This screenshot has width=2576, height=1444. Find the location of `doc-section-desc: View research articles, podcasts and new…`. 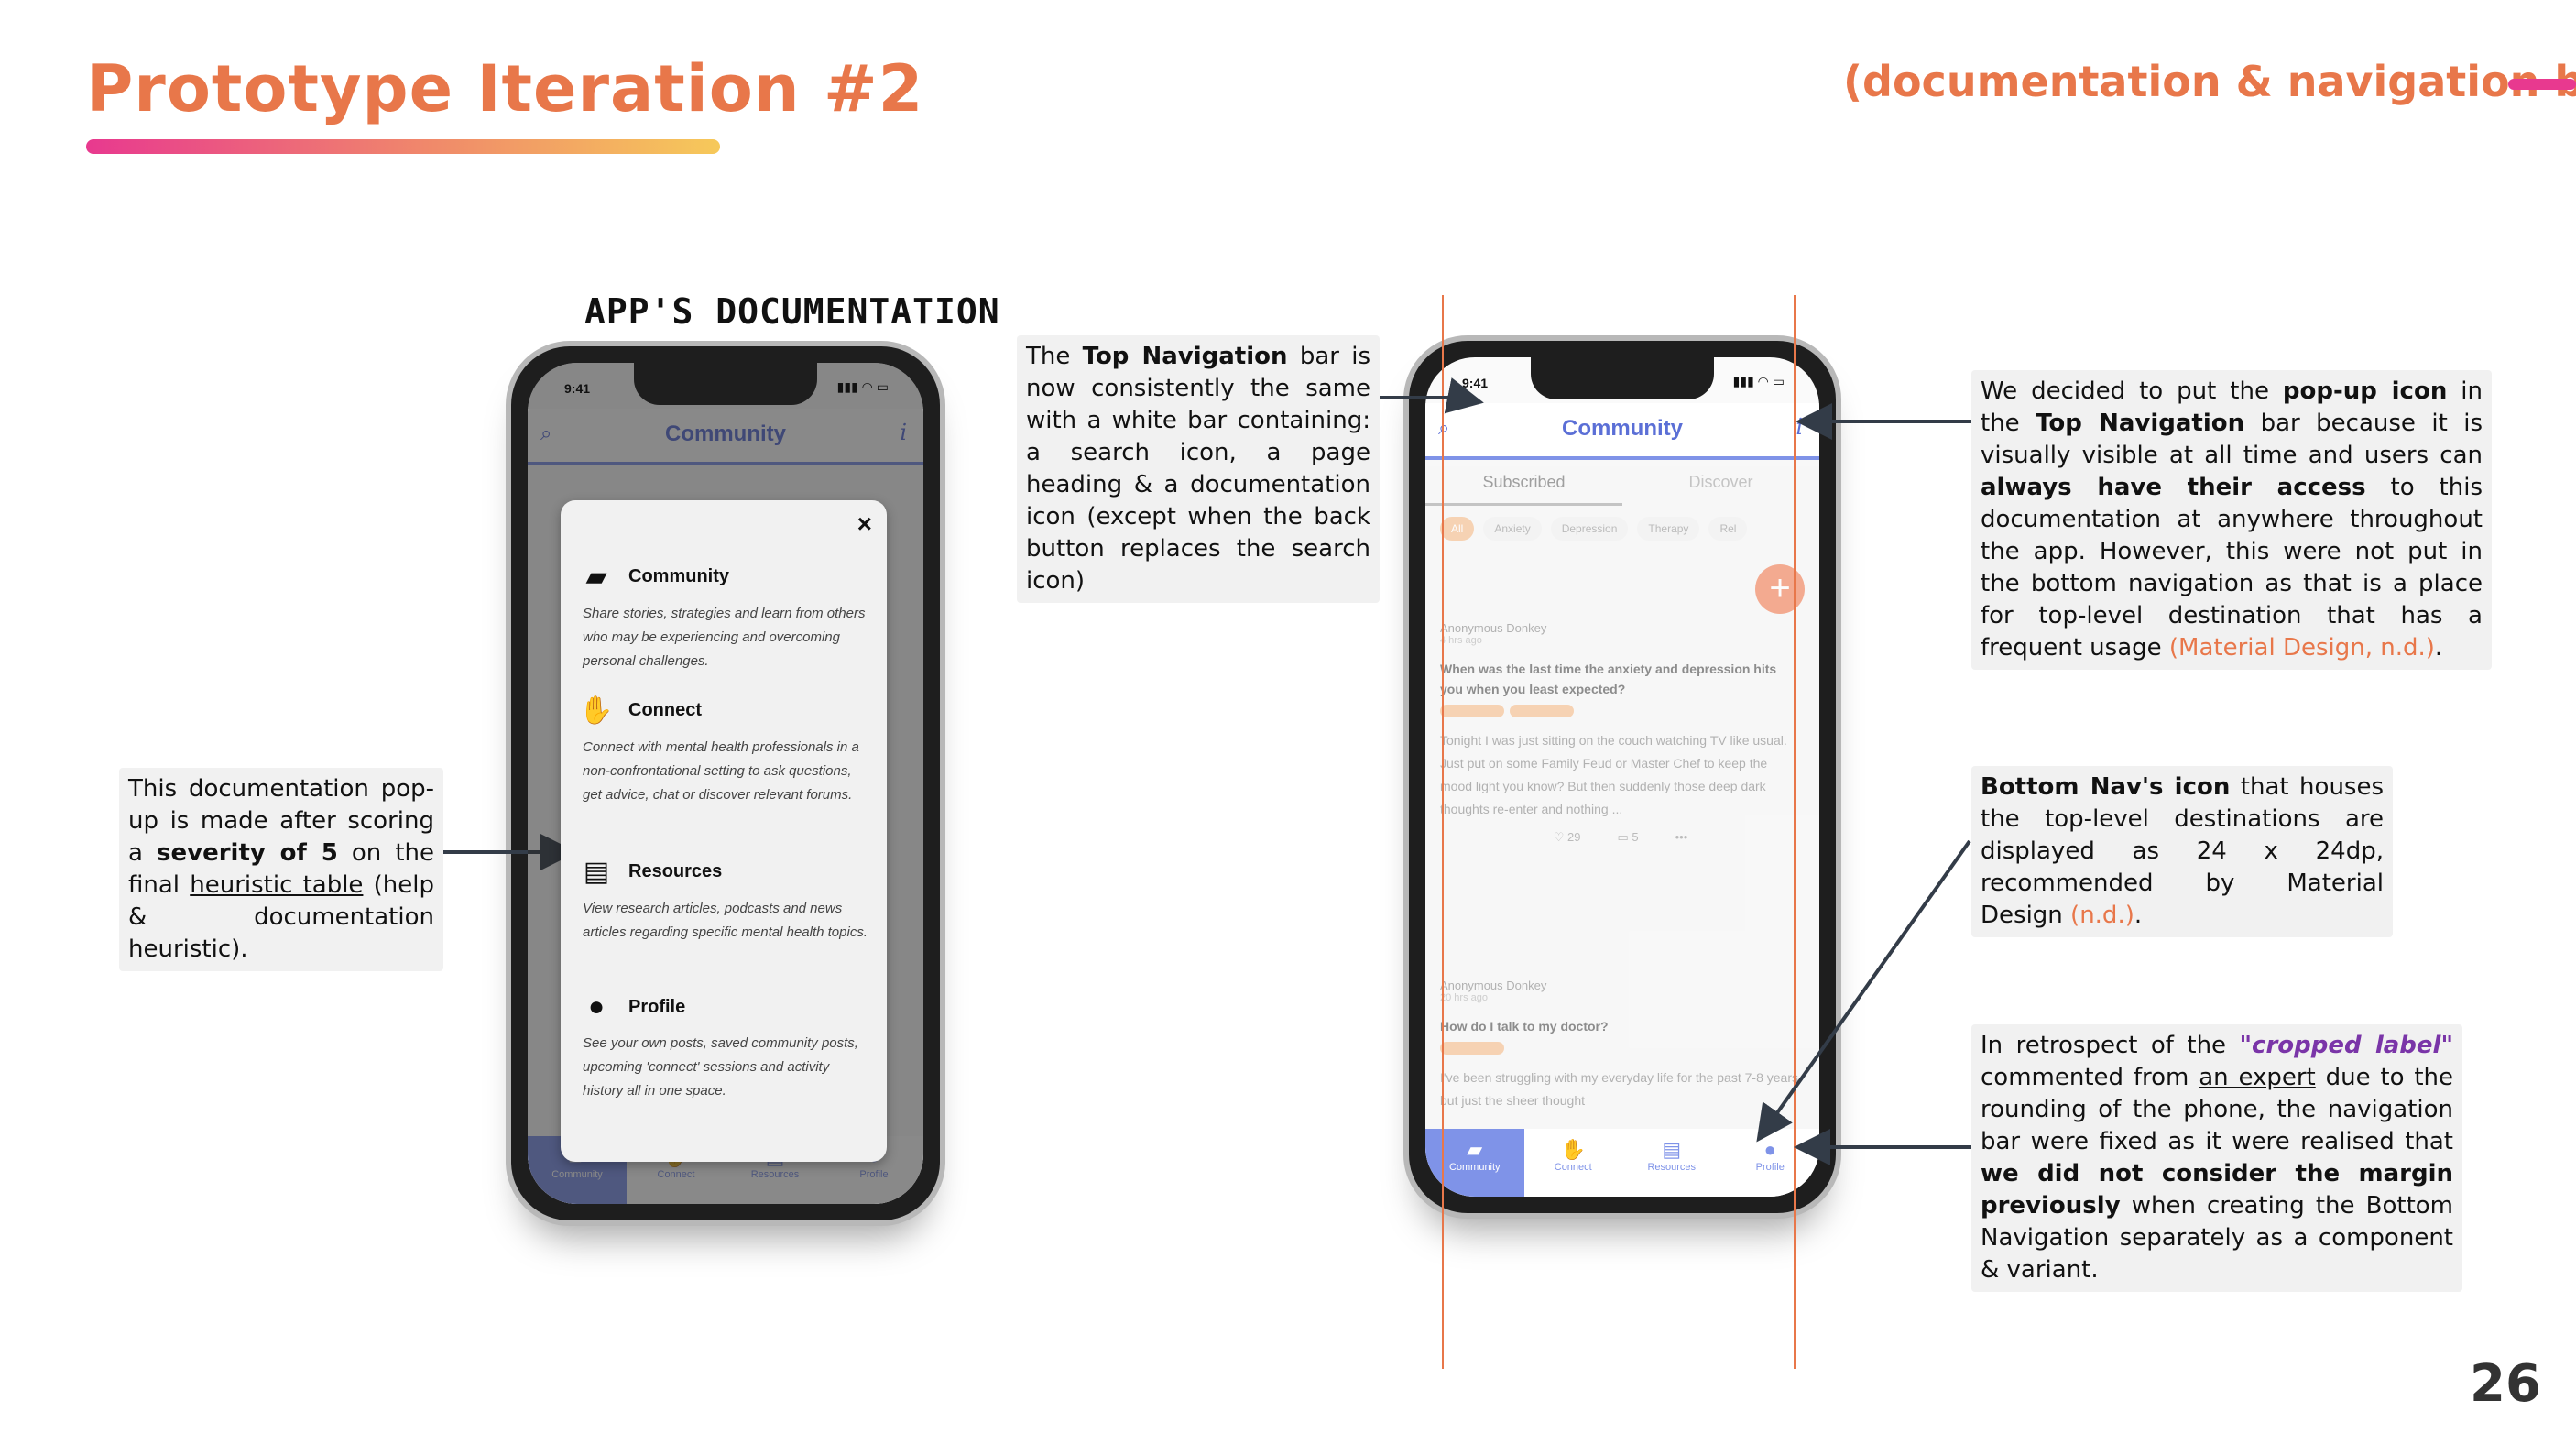

doc-section-desc: View research articles, podcasts and new… is located at coordinates (725, 920).